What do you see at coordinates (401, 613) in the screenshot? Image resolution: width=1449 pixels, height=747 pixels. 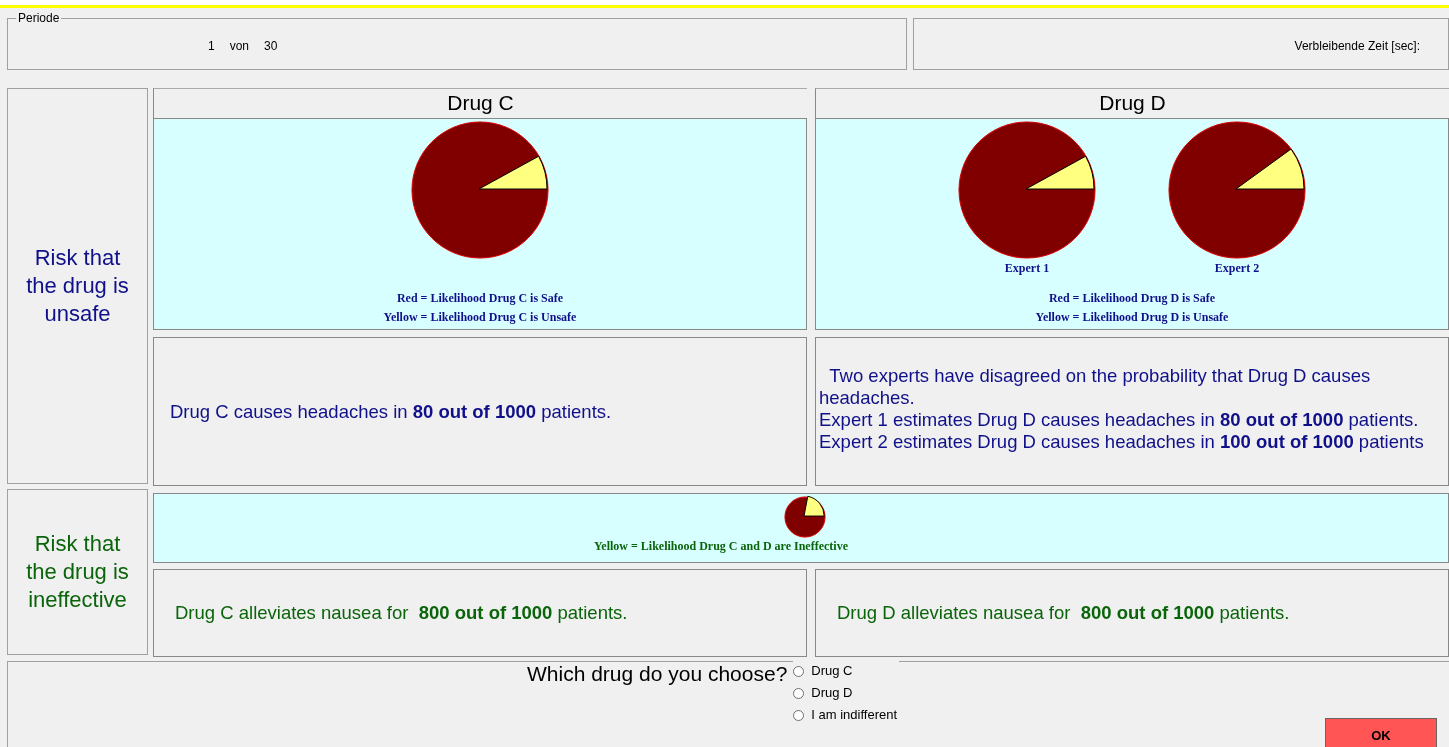 I see `effect-description: Drug C alleviates nausea for 800 out of 1000 patients.` at bounding box center [401, 613].